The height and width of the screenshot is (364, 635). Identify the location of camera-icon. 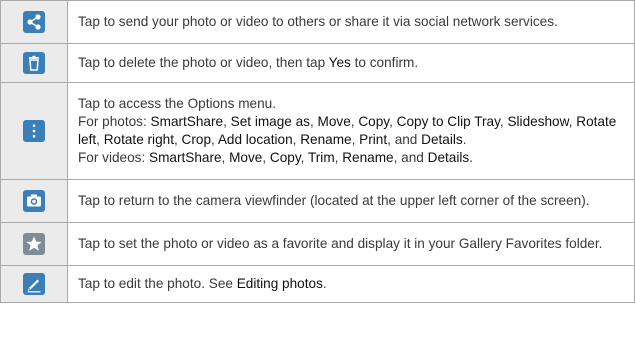
(34, 201).